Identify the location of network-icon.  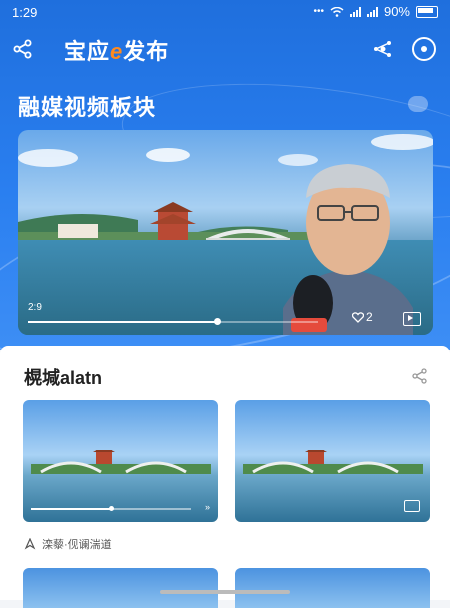
(383, 49).